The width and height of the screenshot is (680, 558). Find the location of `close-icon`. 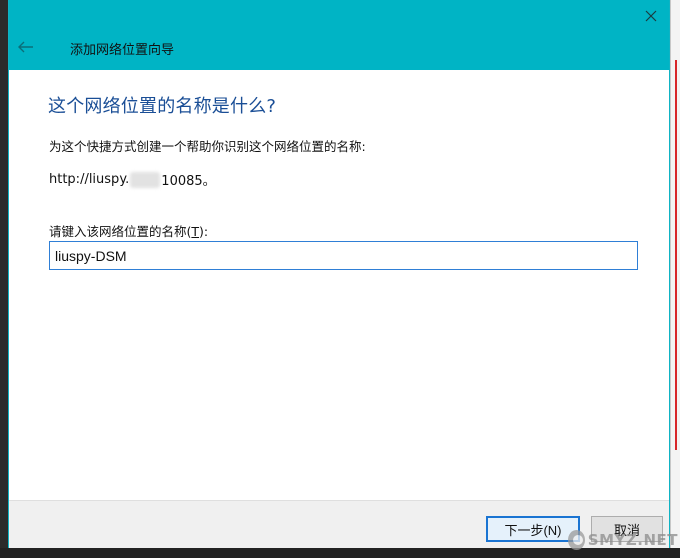

close-icon is located at coordinates (651, 16).